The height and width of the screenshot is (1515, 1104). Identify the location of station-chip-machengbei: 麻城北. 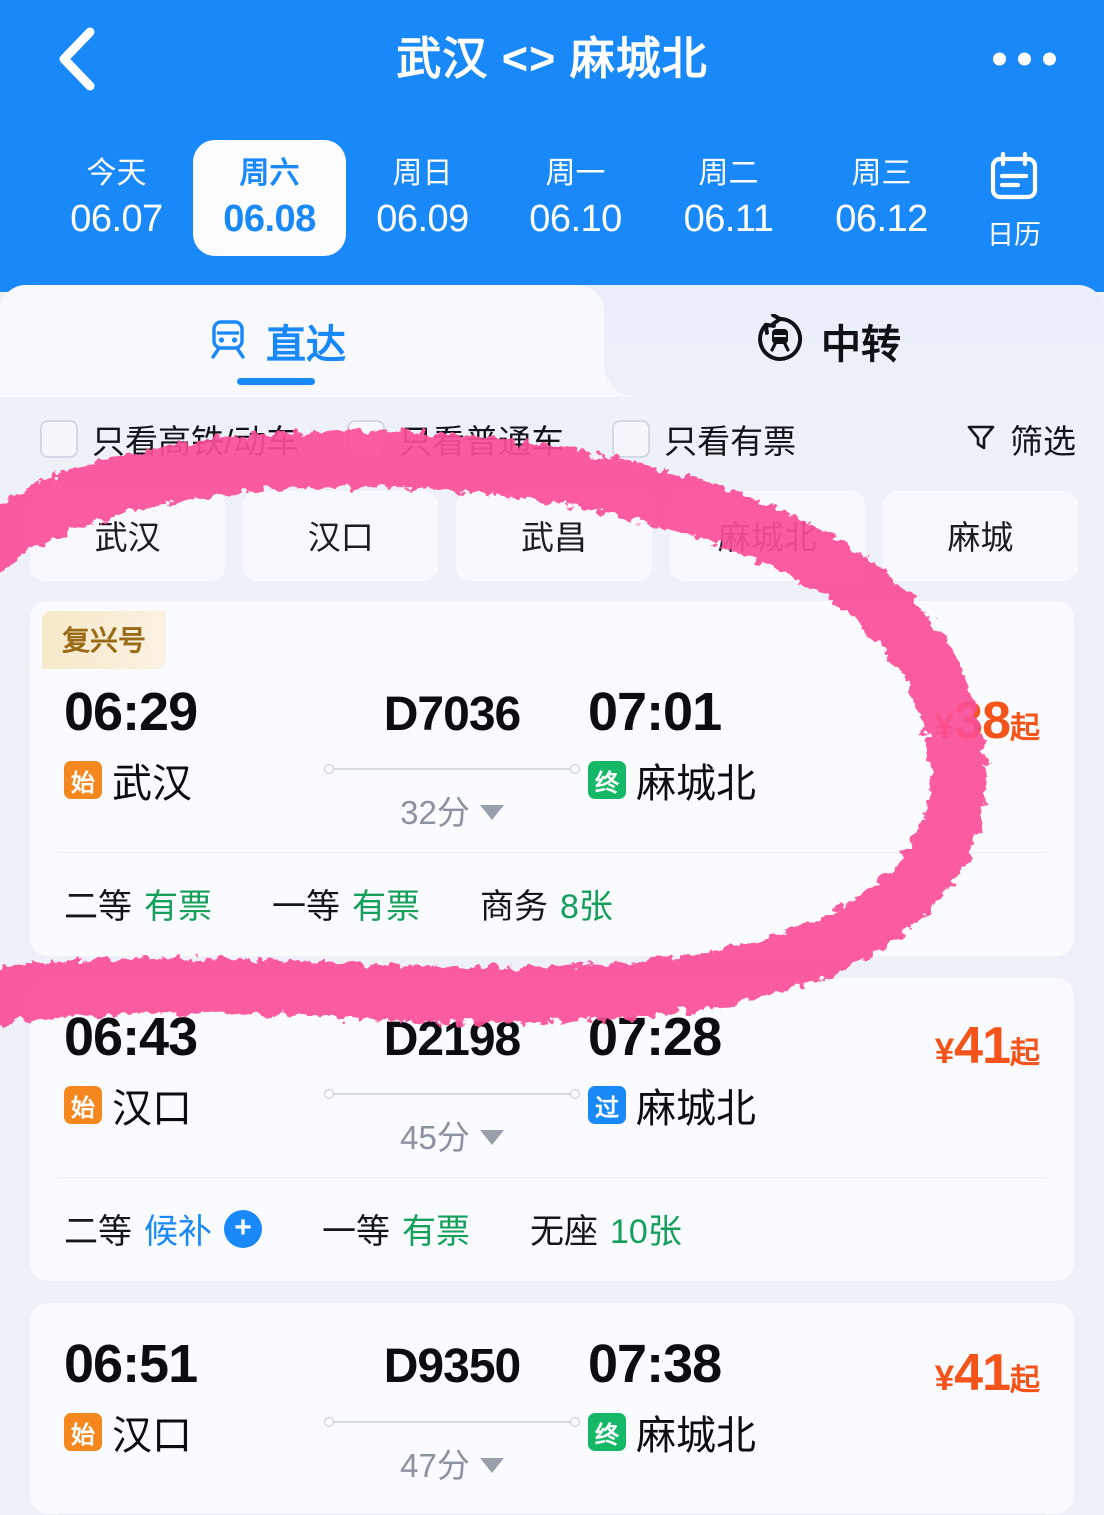
(767, 536).